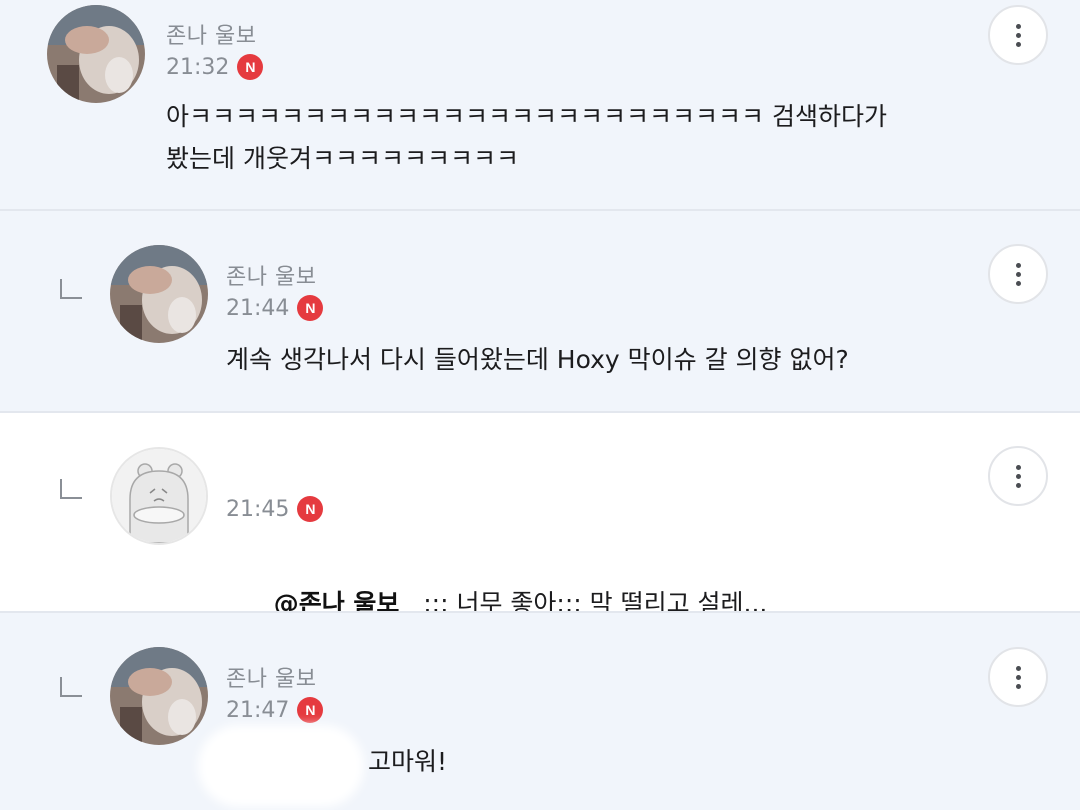 Image resolution: width=1080 pixels, height=810 pixels. What do you see at coordinates (281, 766) in the screenshot?
I see `redacted-mention` at bounding box center [281, 766].